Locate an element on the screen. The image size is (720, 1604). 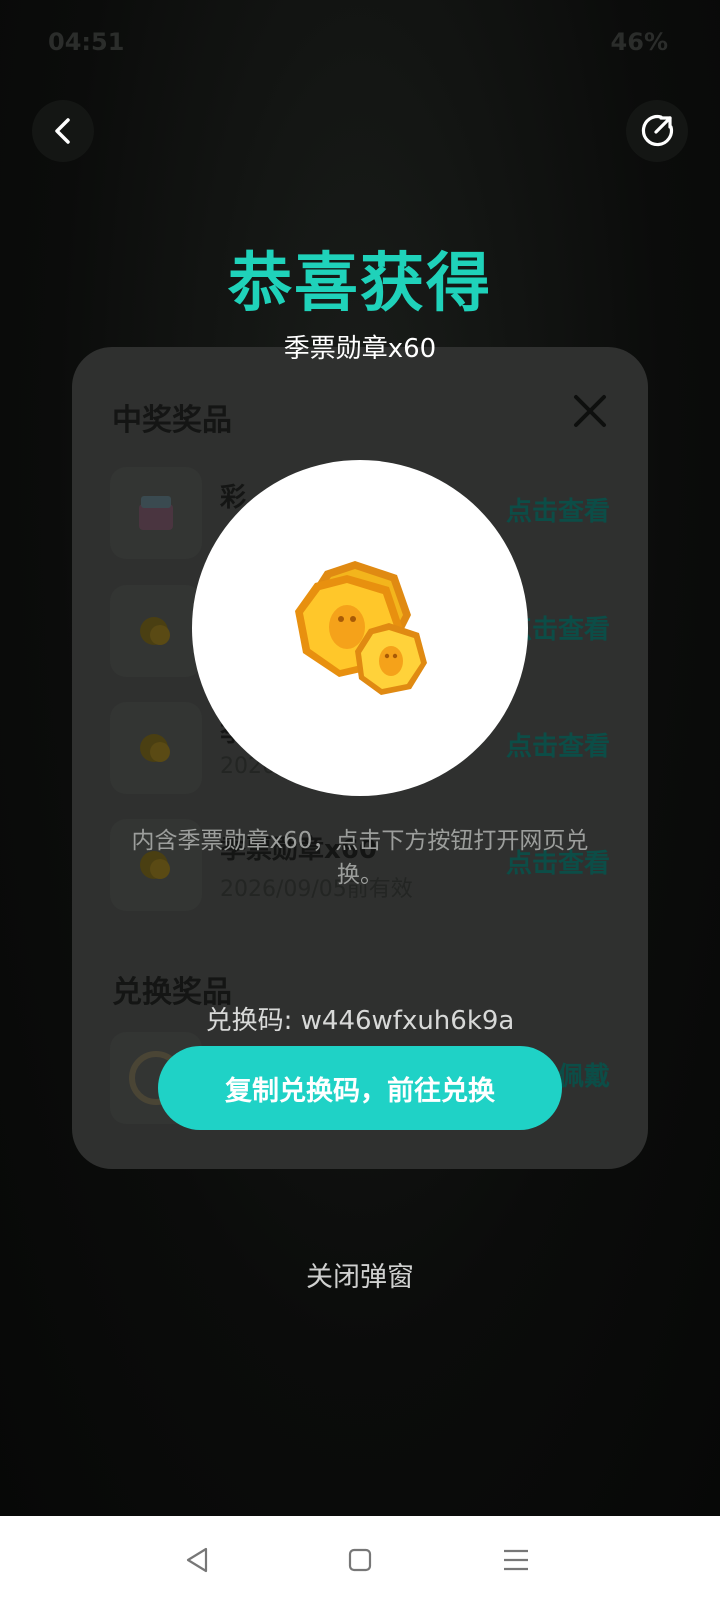
nav-back-button is located at coordinates (198, 1560).